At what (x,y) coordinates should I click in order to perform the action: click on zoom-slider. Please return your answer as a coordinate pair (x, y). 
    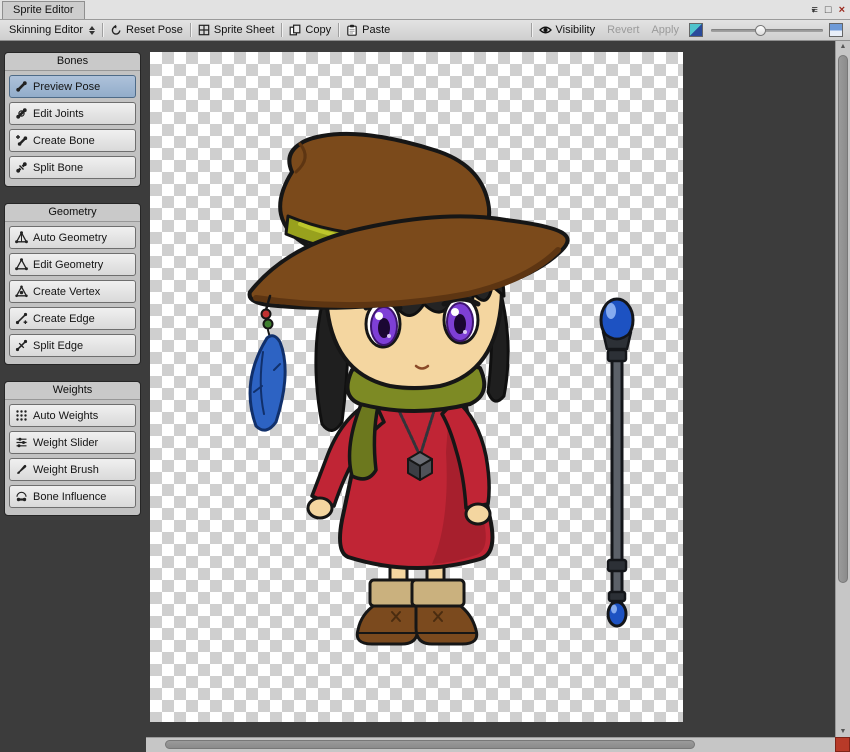
    Looking at the image, I should click on (767, 30).